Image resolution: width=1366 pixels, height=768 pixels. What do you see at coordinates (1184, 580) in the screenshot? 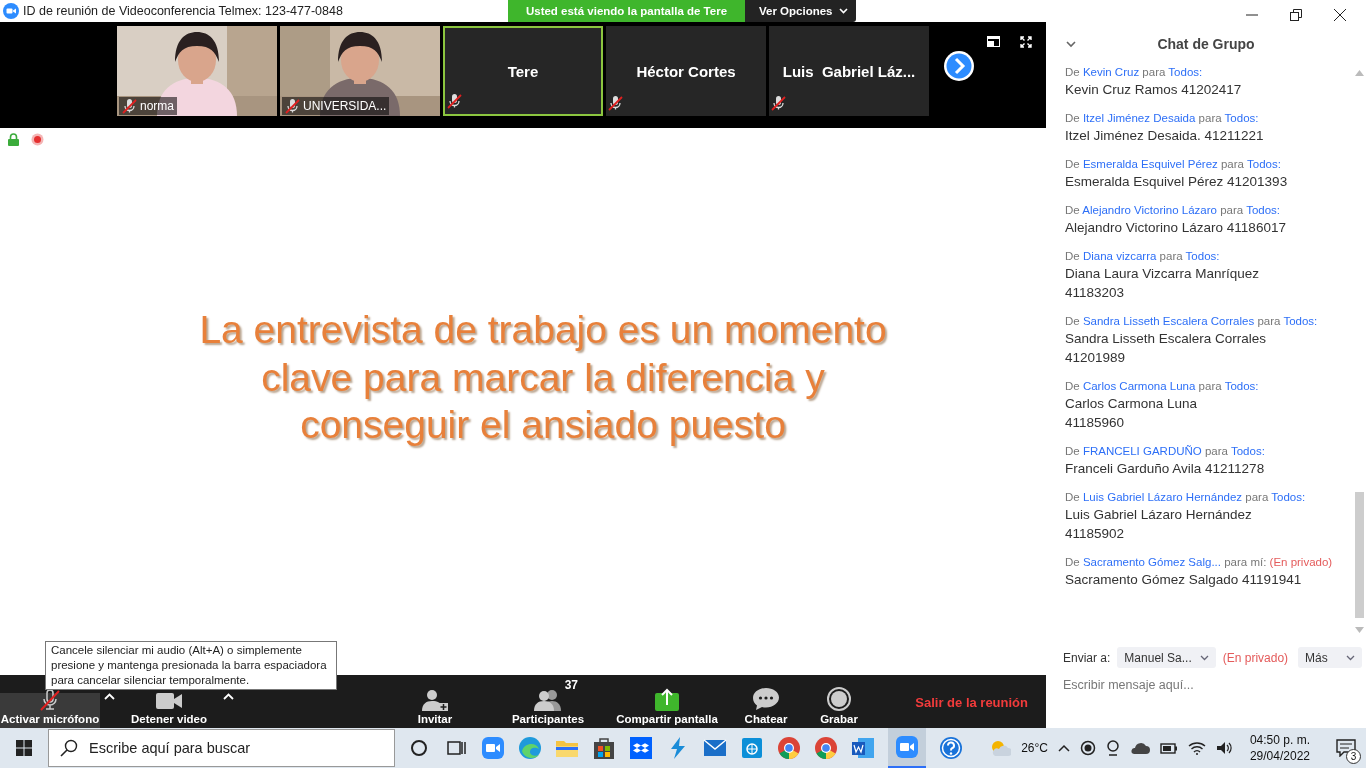
I see `message-text: Sacramento Gómez Salgado 41191941` at bounding box center [1184, 580].